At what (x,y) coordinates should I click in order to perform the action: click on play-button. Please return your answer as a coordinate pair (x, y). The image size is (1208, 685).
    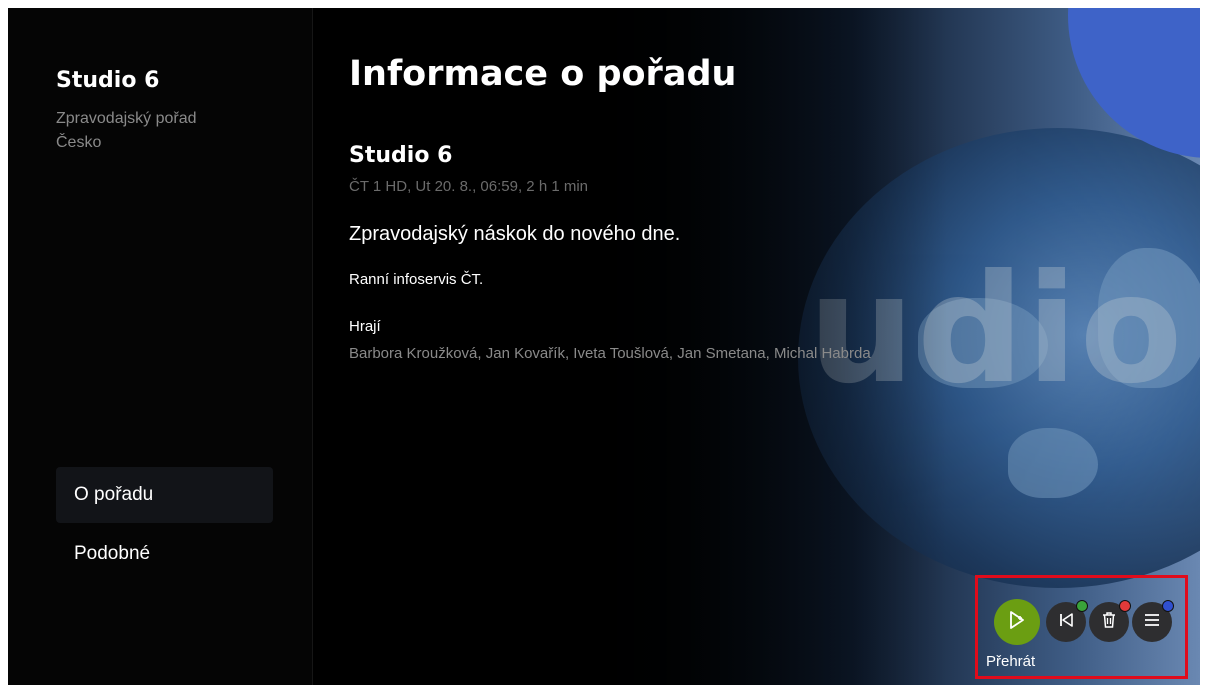
    Looking at the image, I should click on (1017, 622).